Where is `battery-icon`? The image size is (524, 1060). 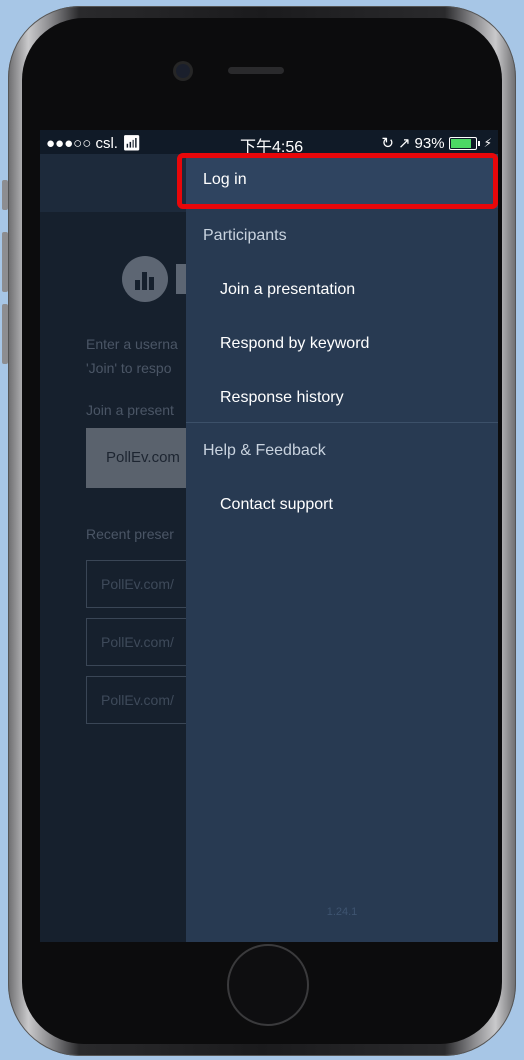
battery-icon is located at coordinates (462, 143).